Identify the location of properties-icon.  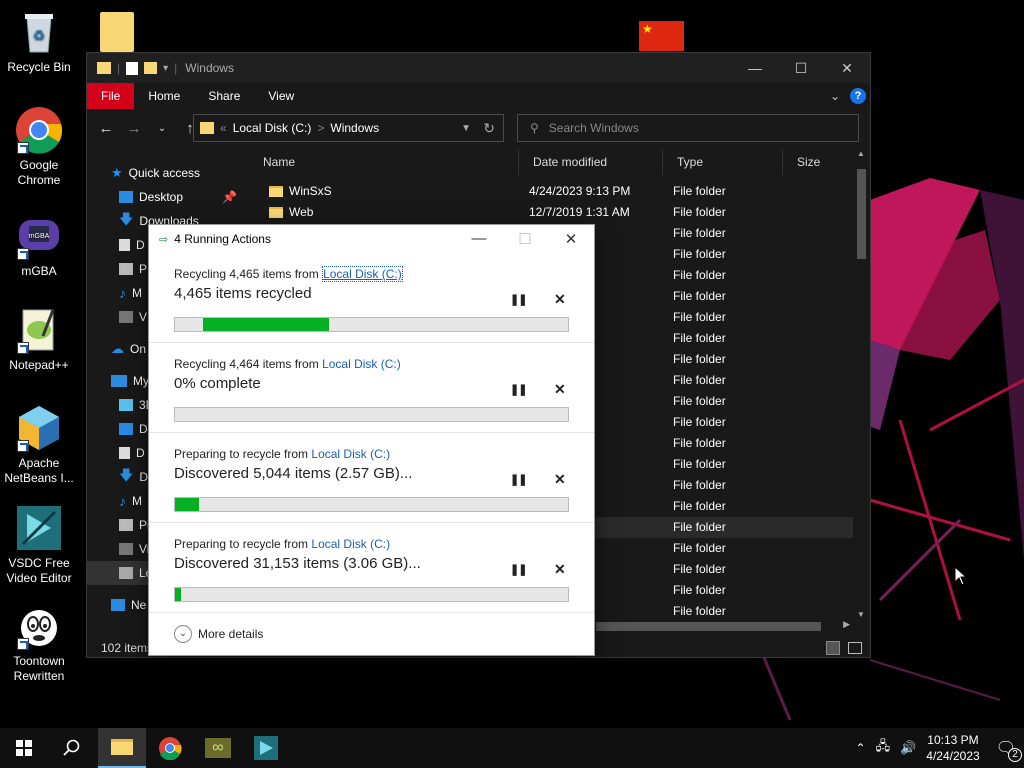
(132, 68).